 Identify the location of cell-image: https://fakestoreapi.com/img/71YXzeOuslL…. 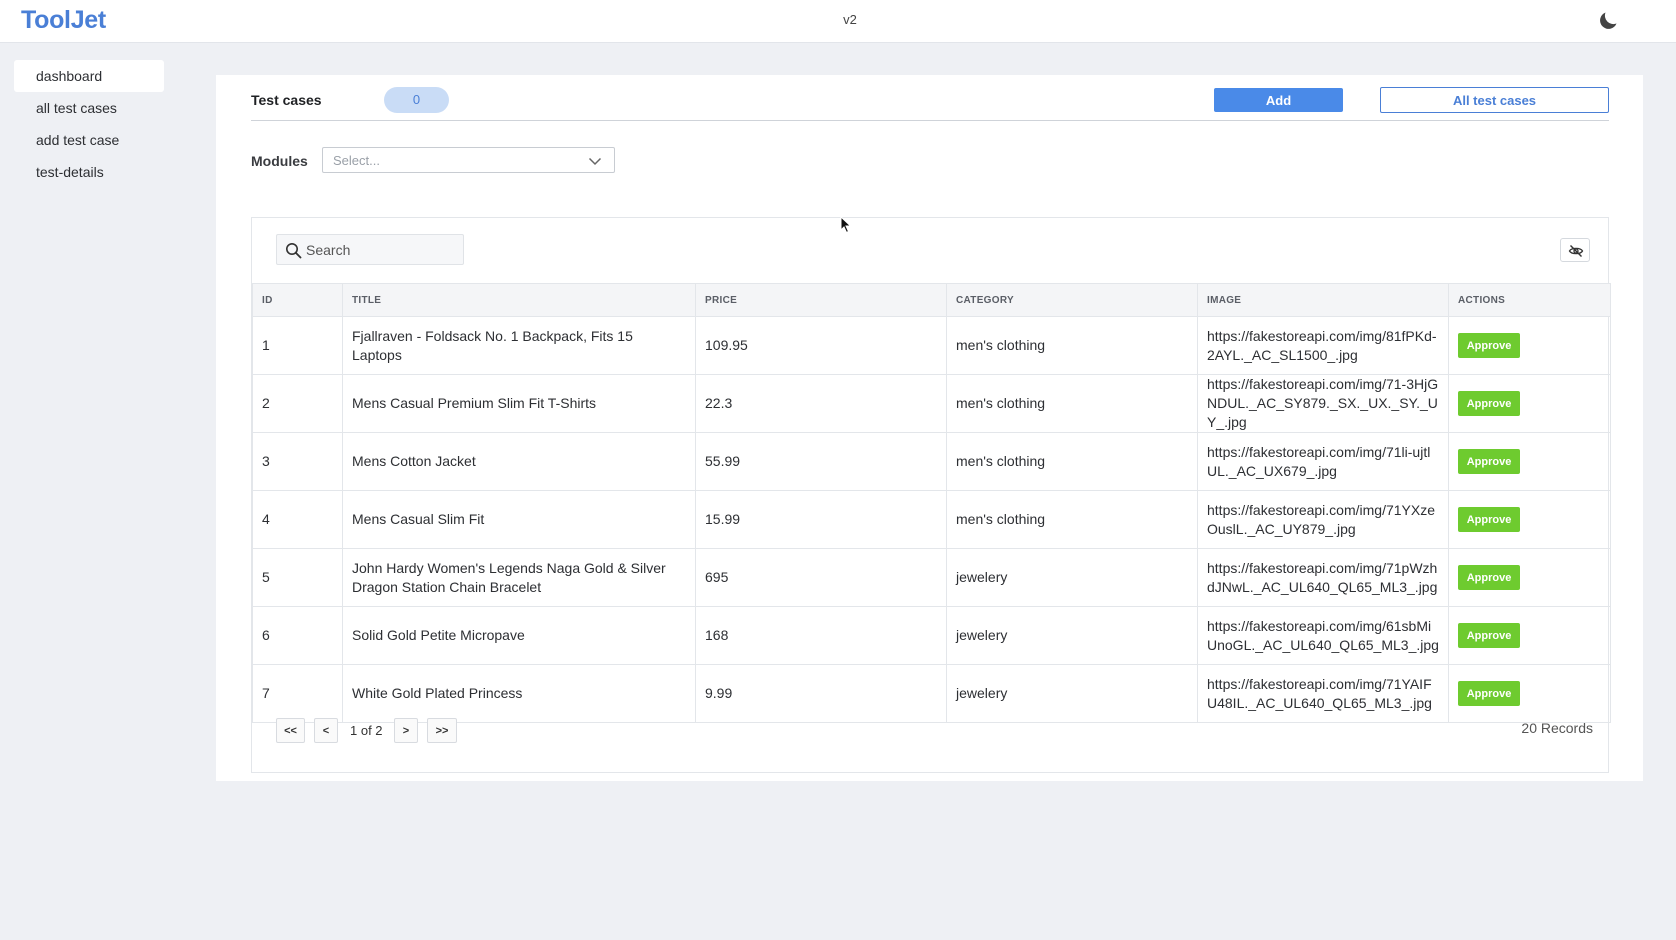
(1323, 519).